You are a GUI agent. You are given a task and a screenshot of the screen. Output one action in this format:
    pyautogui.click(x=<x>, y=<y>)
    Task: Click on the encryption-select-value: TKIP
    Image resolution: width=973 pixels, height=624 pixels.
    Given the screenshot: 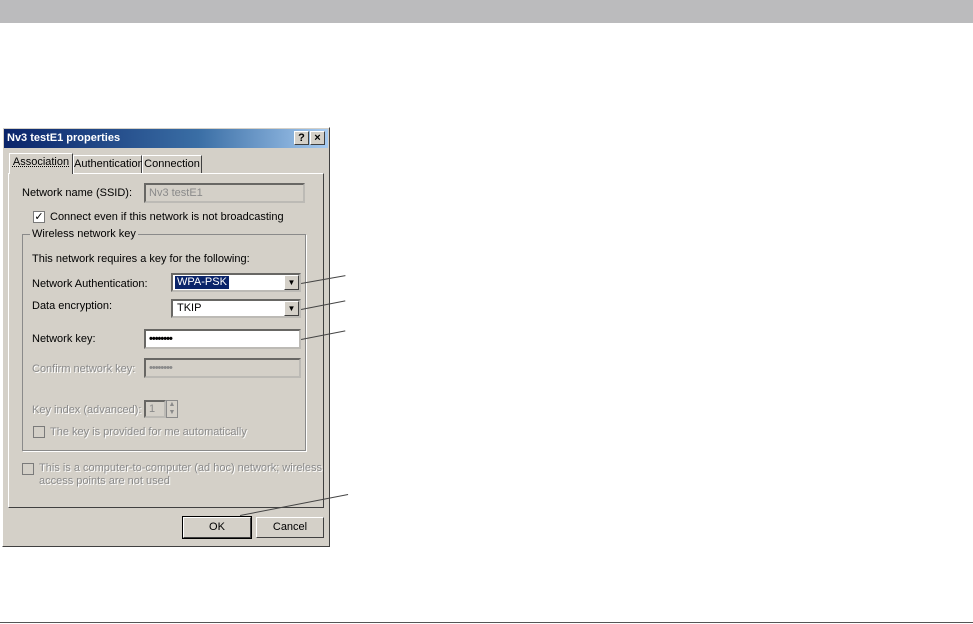 What is the action you would take?
    pyautogui.click(x=189, y=308)
    